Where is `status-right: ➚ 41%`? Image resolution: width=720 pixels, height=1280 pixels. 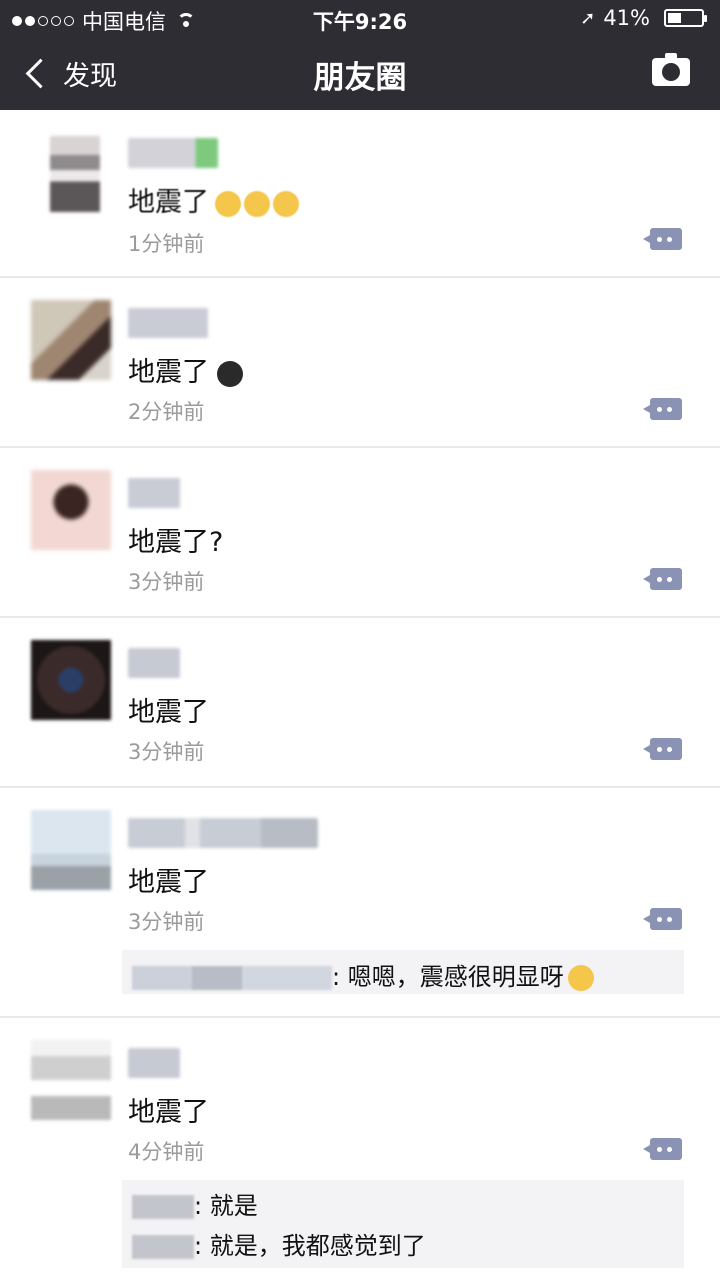 status-right: ➚ 41% is located at coordinates (643, 18).